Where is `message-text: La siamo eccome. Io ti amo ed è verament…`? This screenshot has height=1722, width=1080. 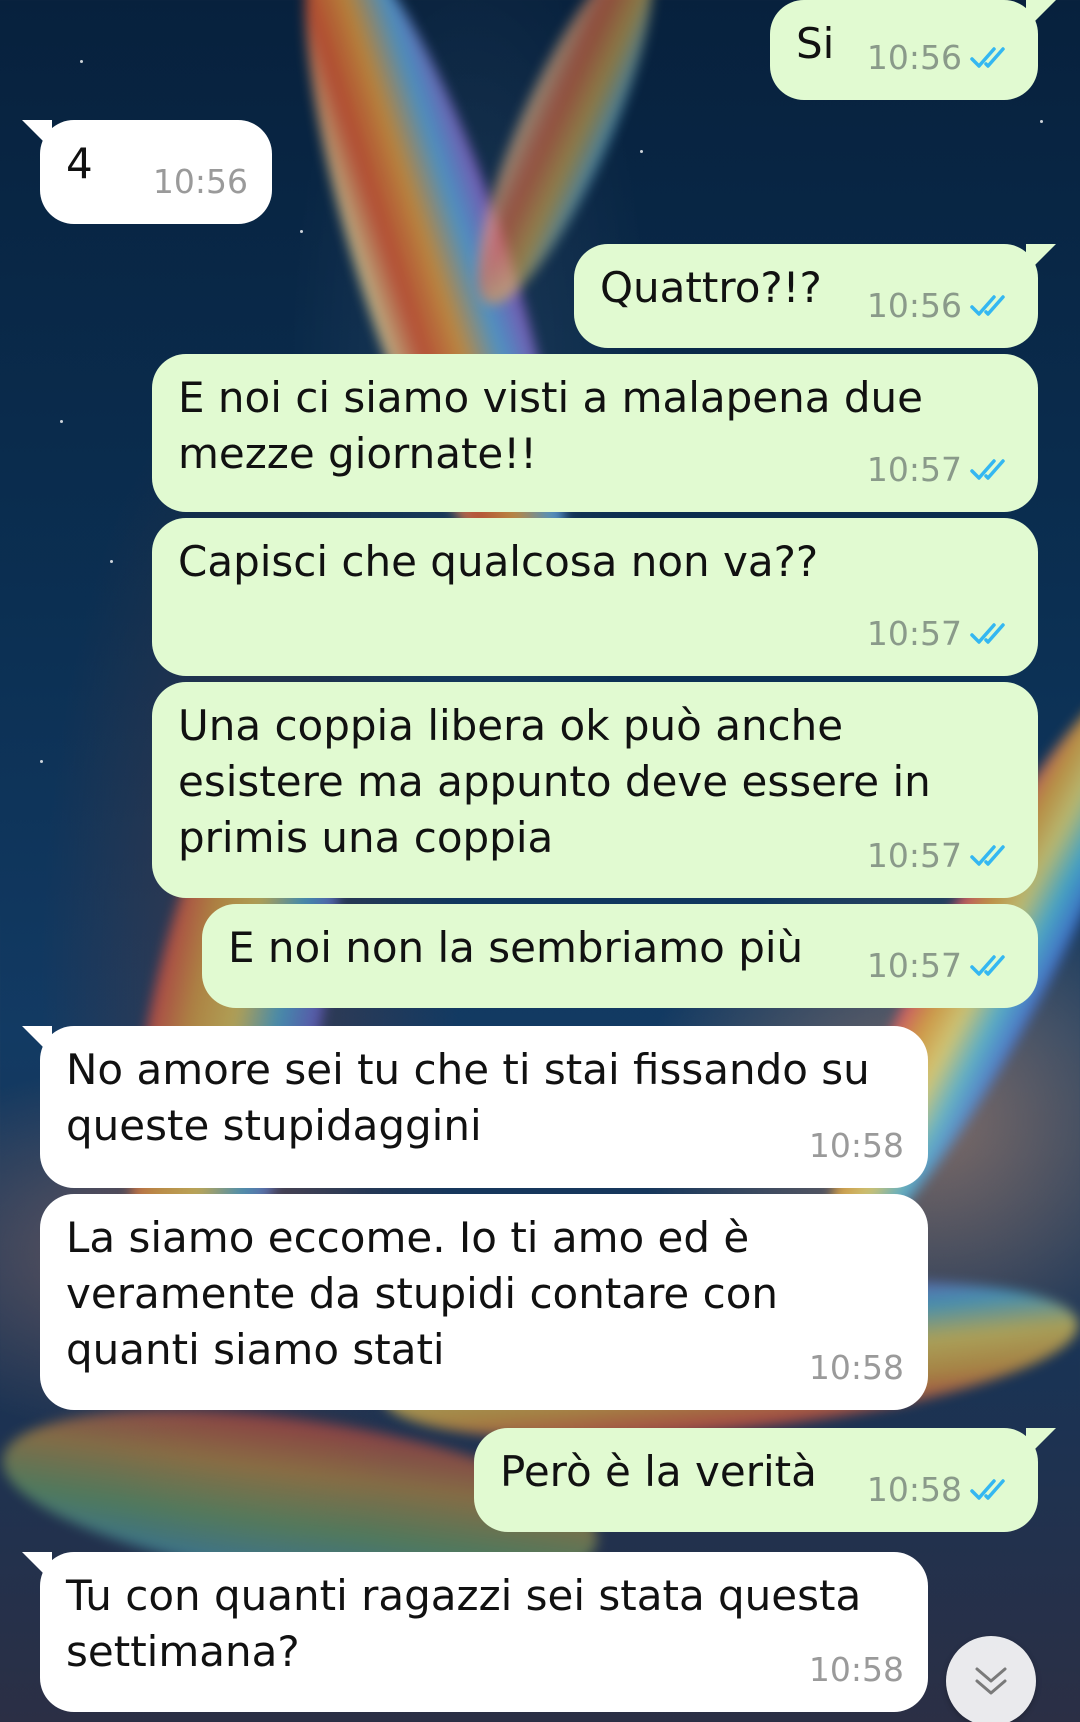
message-text: La siamo eccome. Io ti amo ed è verament… is located at coordinates (422, 1293).